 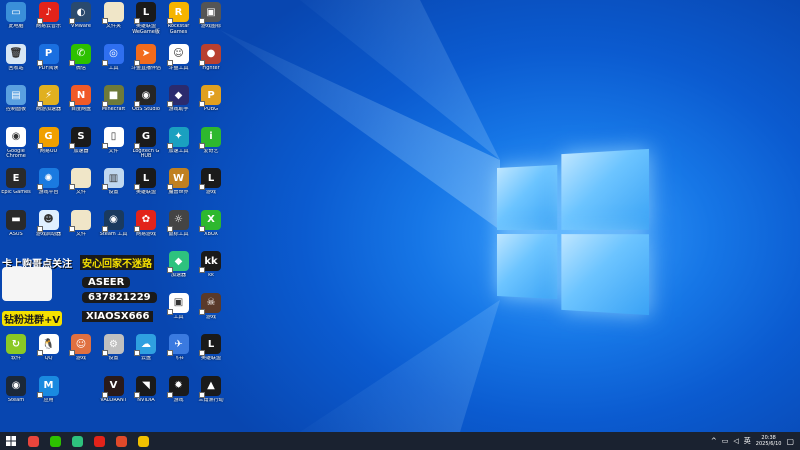 What do you see at coordinates (790, 441) in the screenshot?
I see `notification-icon: ▢` at bounding box center [790, 441].